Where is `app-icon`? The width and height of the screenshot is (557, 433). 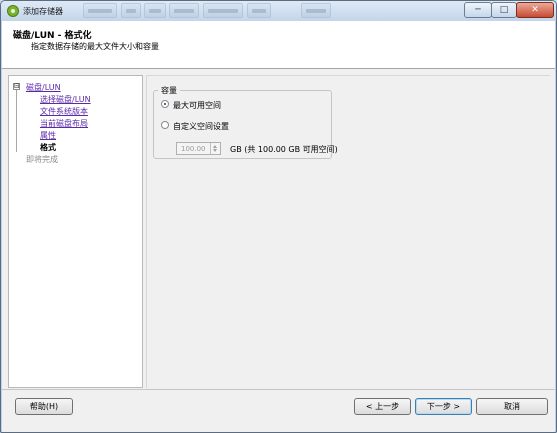
app-icon is located at coordinates (13, 11).